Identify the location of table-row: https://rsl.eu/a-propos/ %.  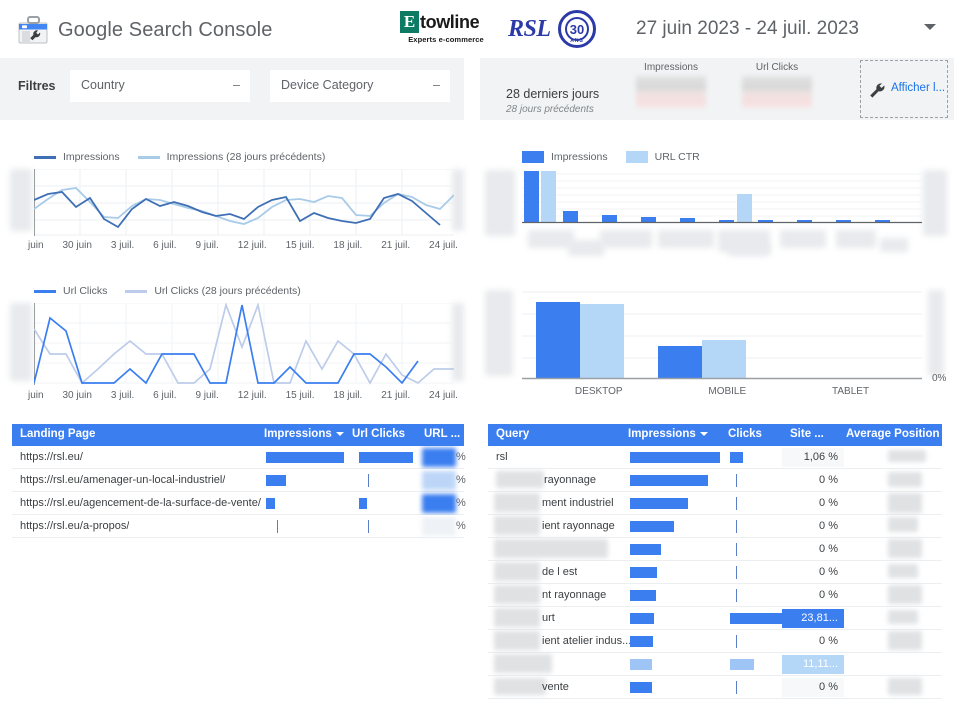
(239, 526).